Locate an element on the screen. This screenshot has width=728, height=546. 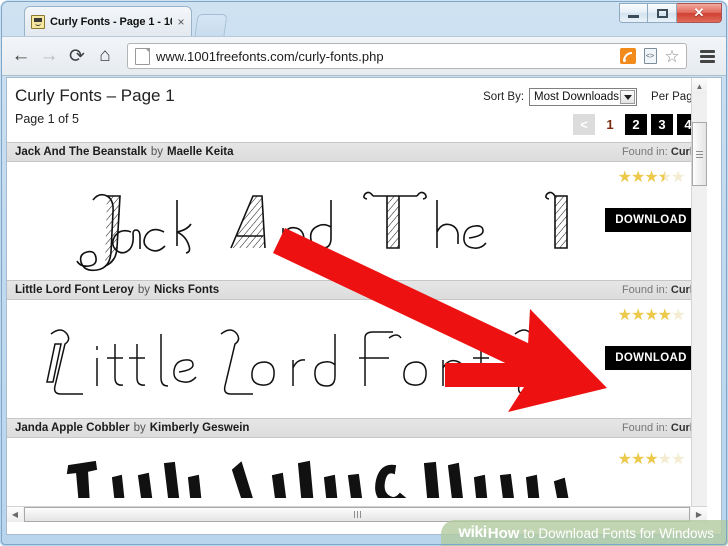
maximize-icon is located at coordinates (662, 13).